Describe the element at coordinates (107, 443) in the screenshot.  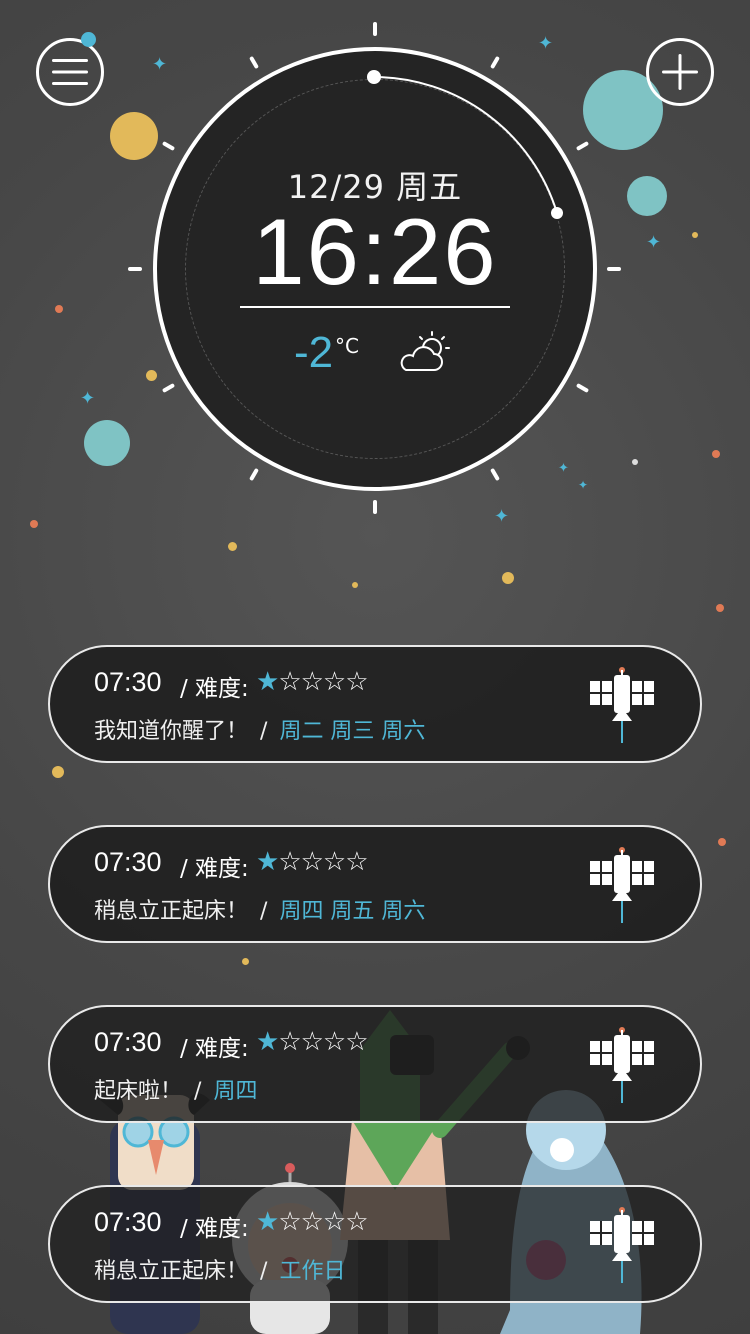
I see `planet-teal-left` at that location.